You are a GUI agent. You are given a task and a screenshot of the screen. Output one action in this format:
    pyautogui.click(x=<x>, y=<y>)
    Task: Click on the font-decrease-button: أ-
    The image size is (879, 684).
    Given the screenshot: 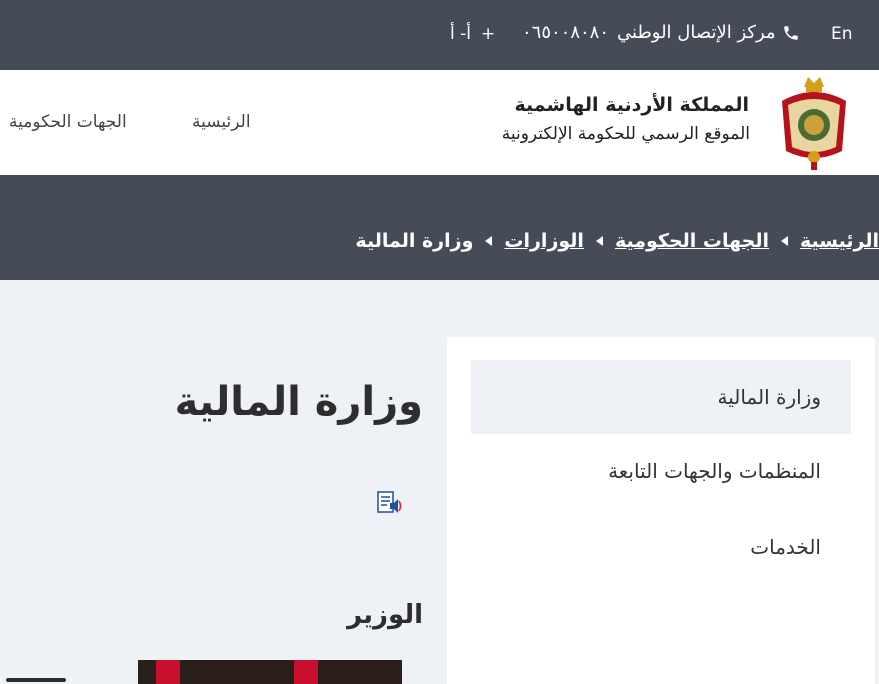 What is the action you would take?
    pyautogui.click(x=465, y=34)
    